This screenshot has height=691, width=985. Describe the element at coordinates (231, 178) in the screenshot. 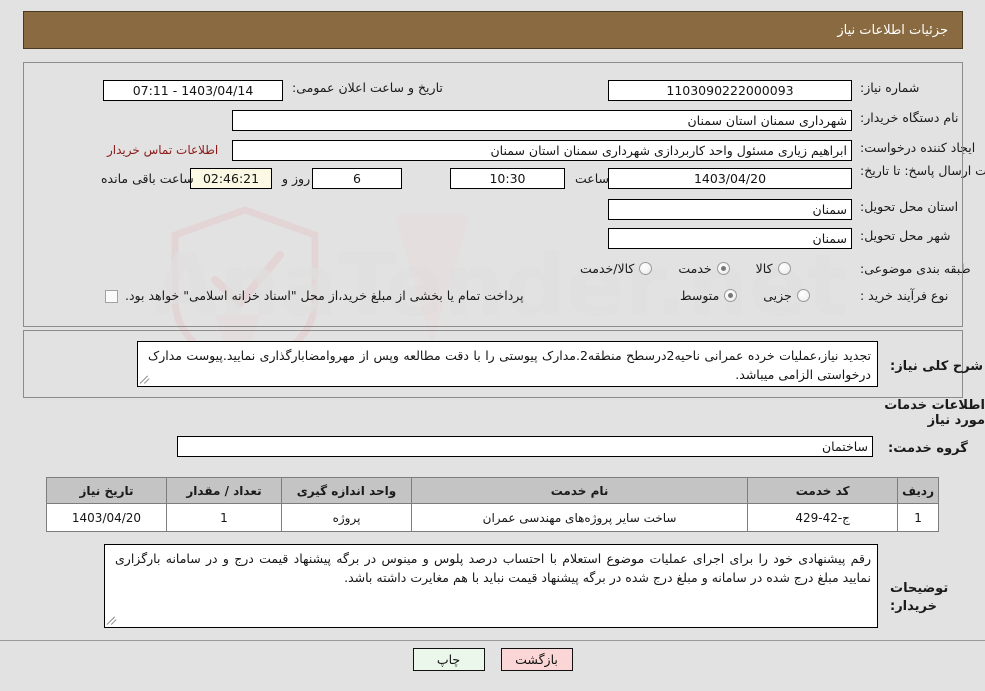

I see `time-remaining-field: 02:46:21` at that location.